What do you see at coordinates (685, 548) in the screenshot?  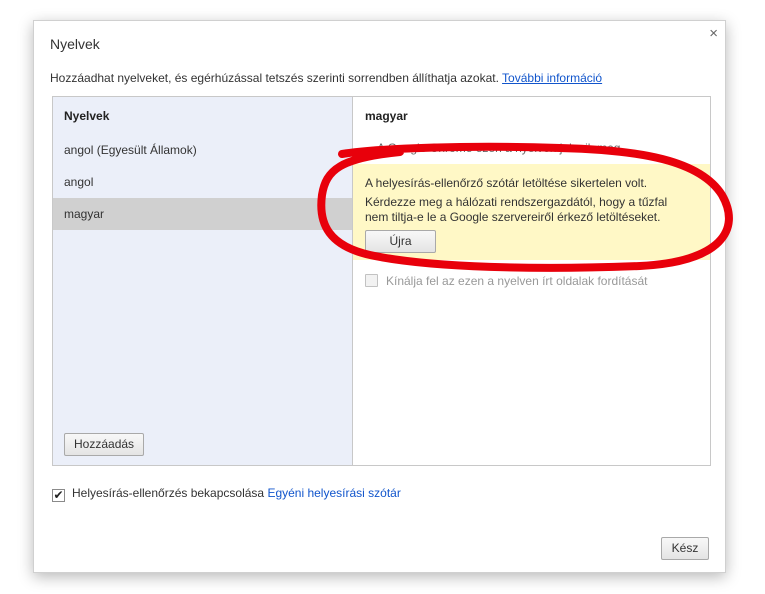 I see `done-button: Kész` at bounding box center [685, 548].